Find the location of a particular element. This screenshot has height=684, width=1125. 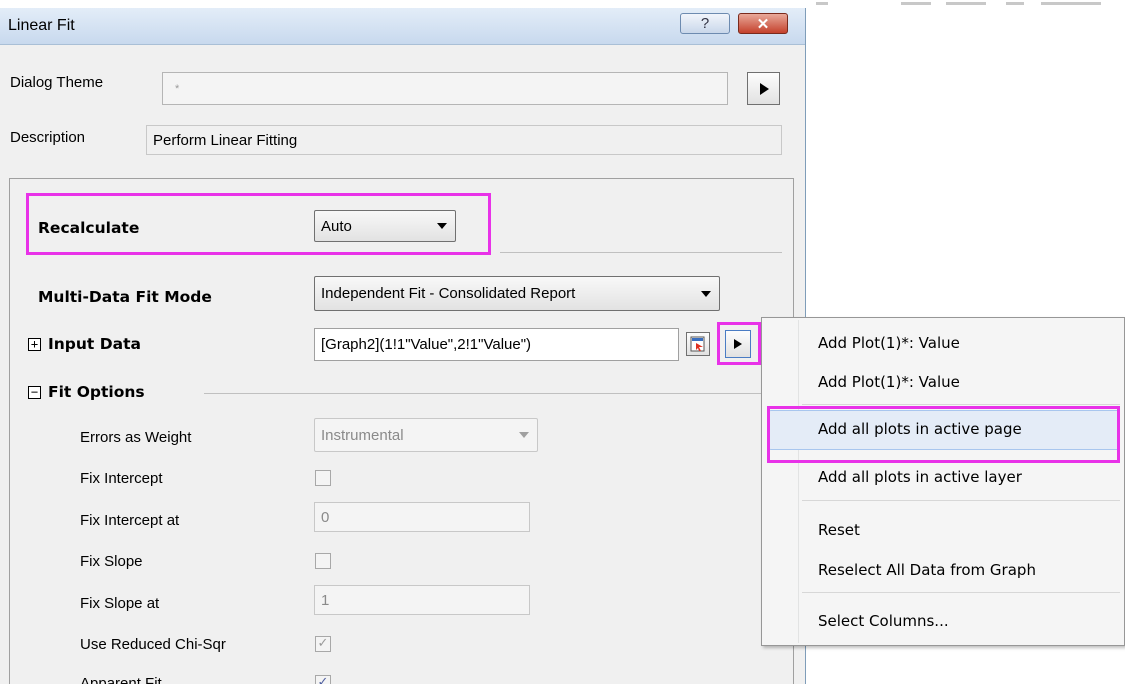

select-data-from-graph-icon is located at coordinates (697, 344).